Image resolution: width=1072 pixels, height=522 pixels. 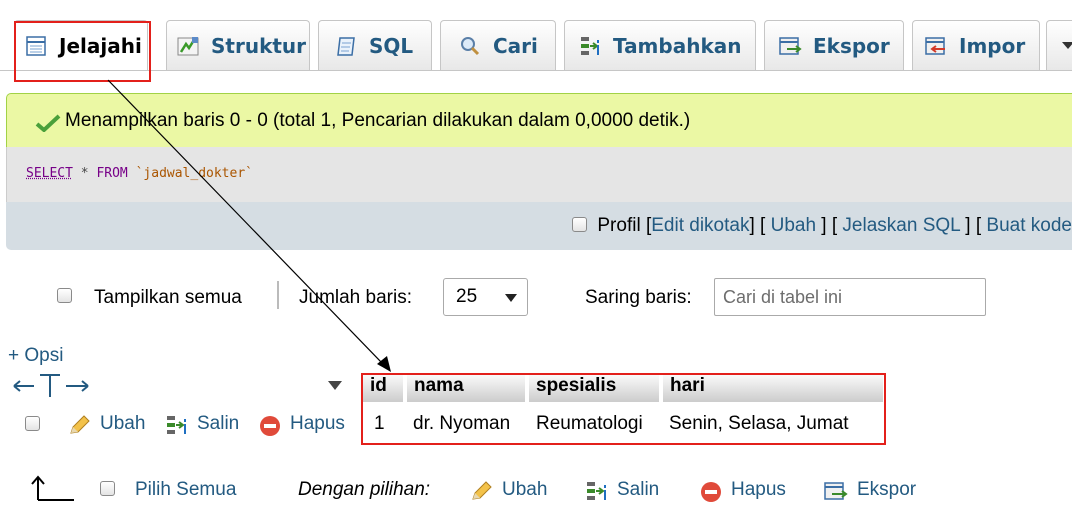 I want to click on tab-label: Impor, so click(x=992, y=45).